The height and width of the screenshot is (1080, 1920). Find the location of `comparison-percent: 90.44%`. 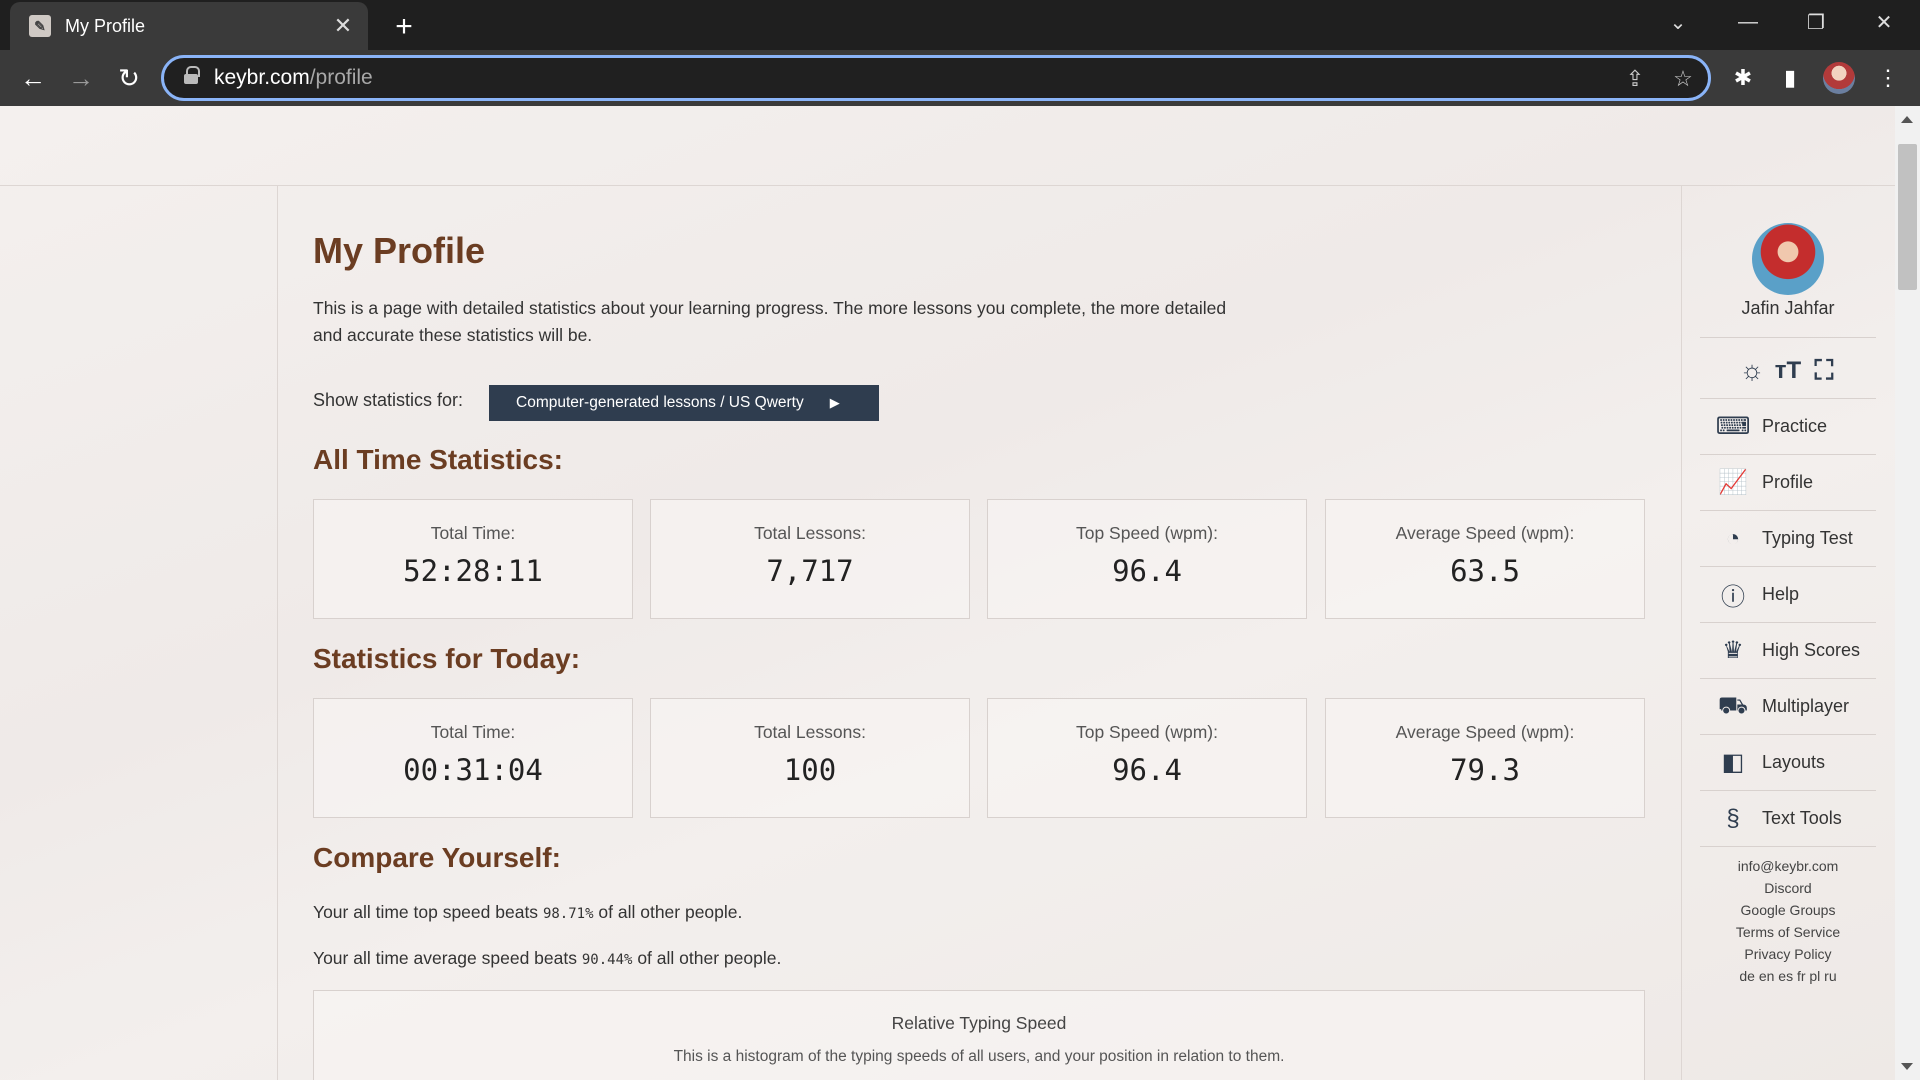

comparison-percent: 90.44% is located at coordinates (607, 960).